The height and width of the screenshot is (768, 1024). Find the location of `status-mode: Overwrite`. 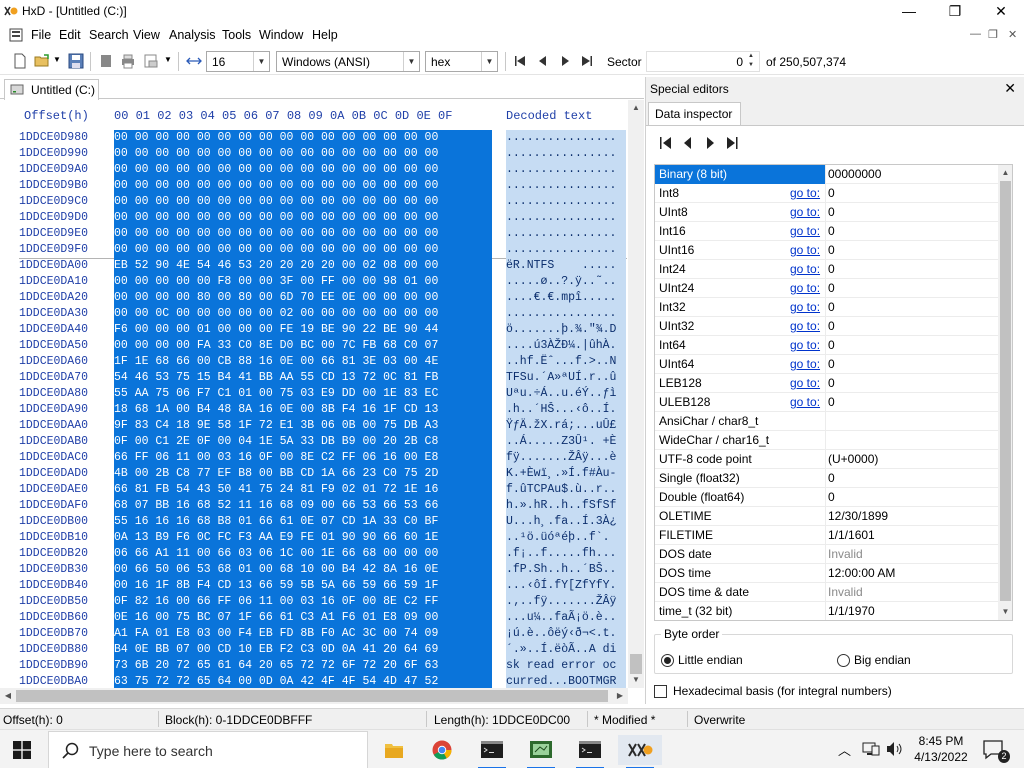

status-mode: Overwrite is located at coordinates (719, 720).